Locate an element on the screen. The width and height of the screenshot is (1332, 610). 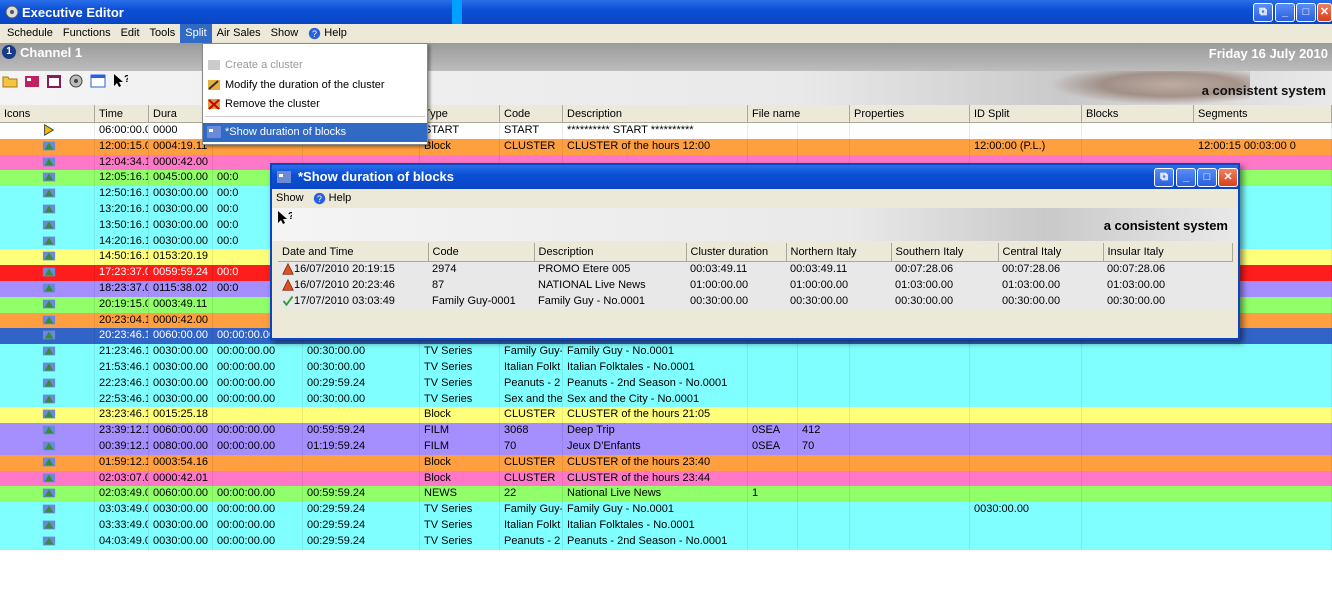
dialog-close-icon: ✕ is located at coordinates (1228, 177).